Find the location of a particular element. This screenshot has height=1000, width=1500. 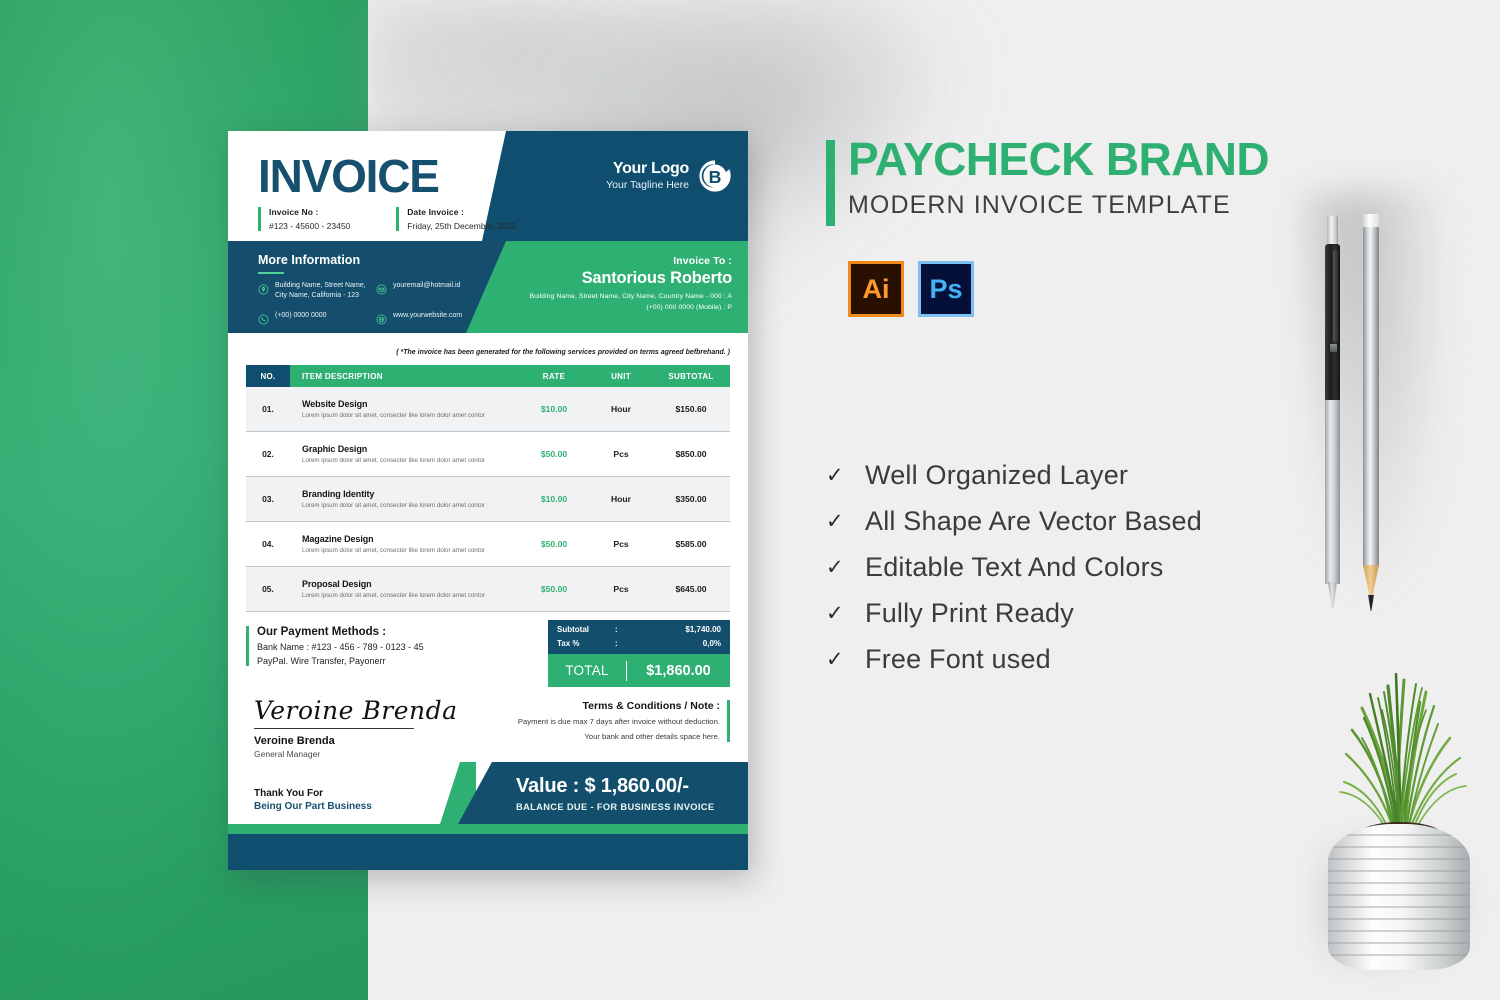

row-no: 01. is located at coordinates (268, 409).